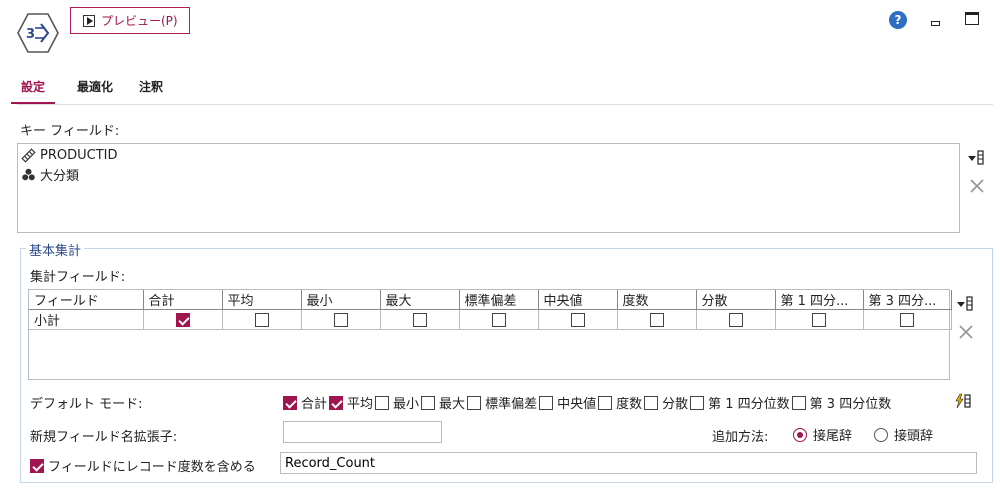  I want to click on tab-settings: 設定, so click(33, 92).